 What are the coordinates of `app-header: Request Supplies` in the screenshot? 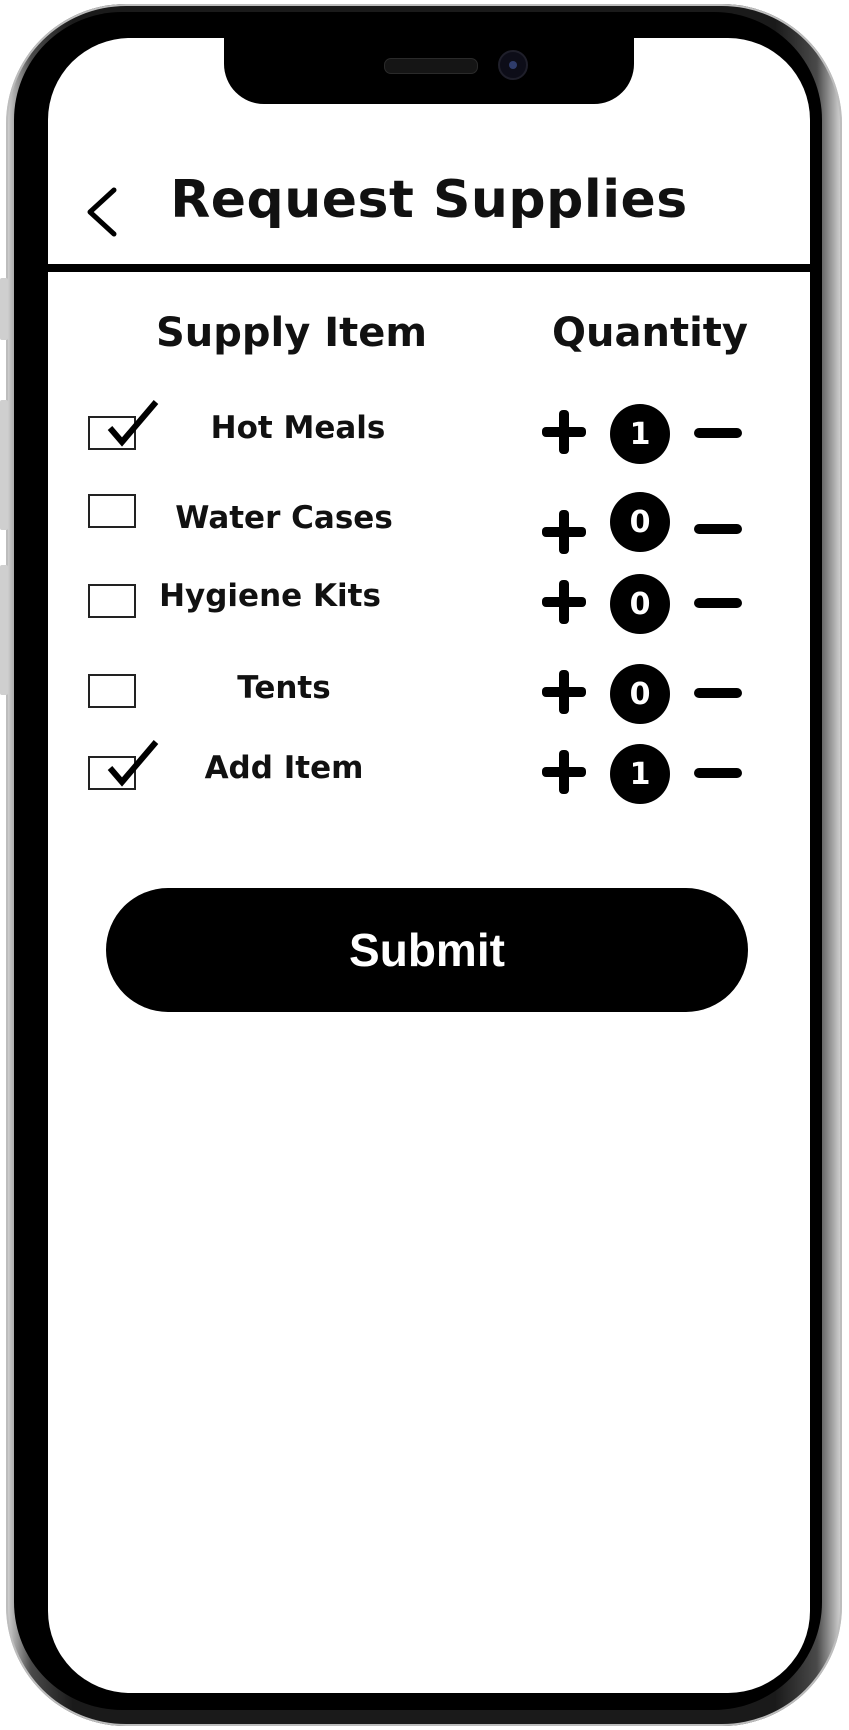 It's located at (429, 206).